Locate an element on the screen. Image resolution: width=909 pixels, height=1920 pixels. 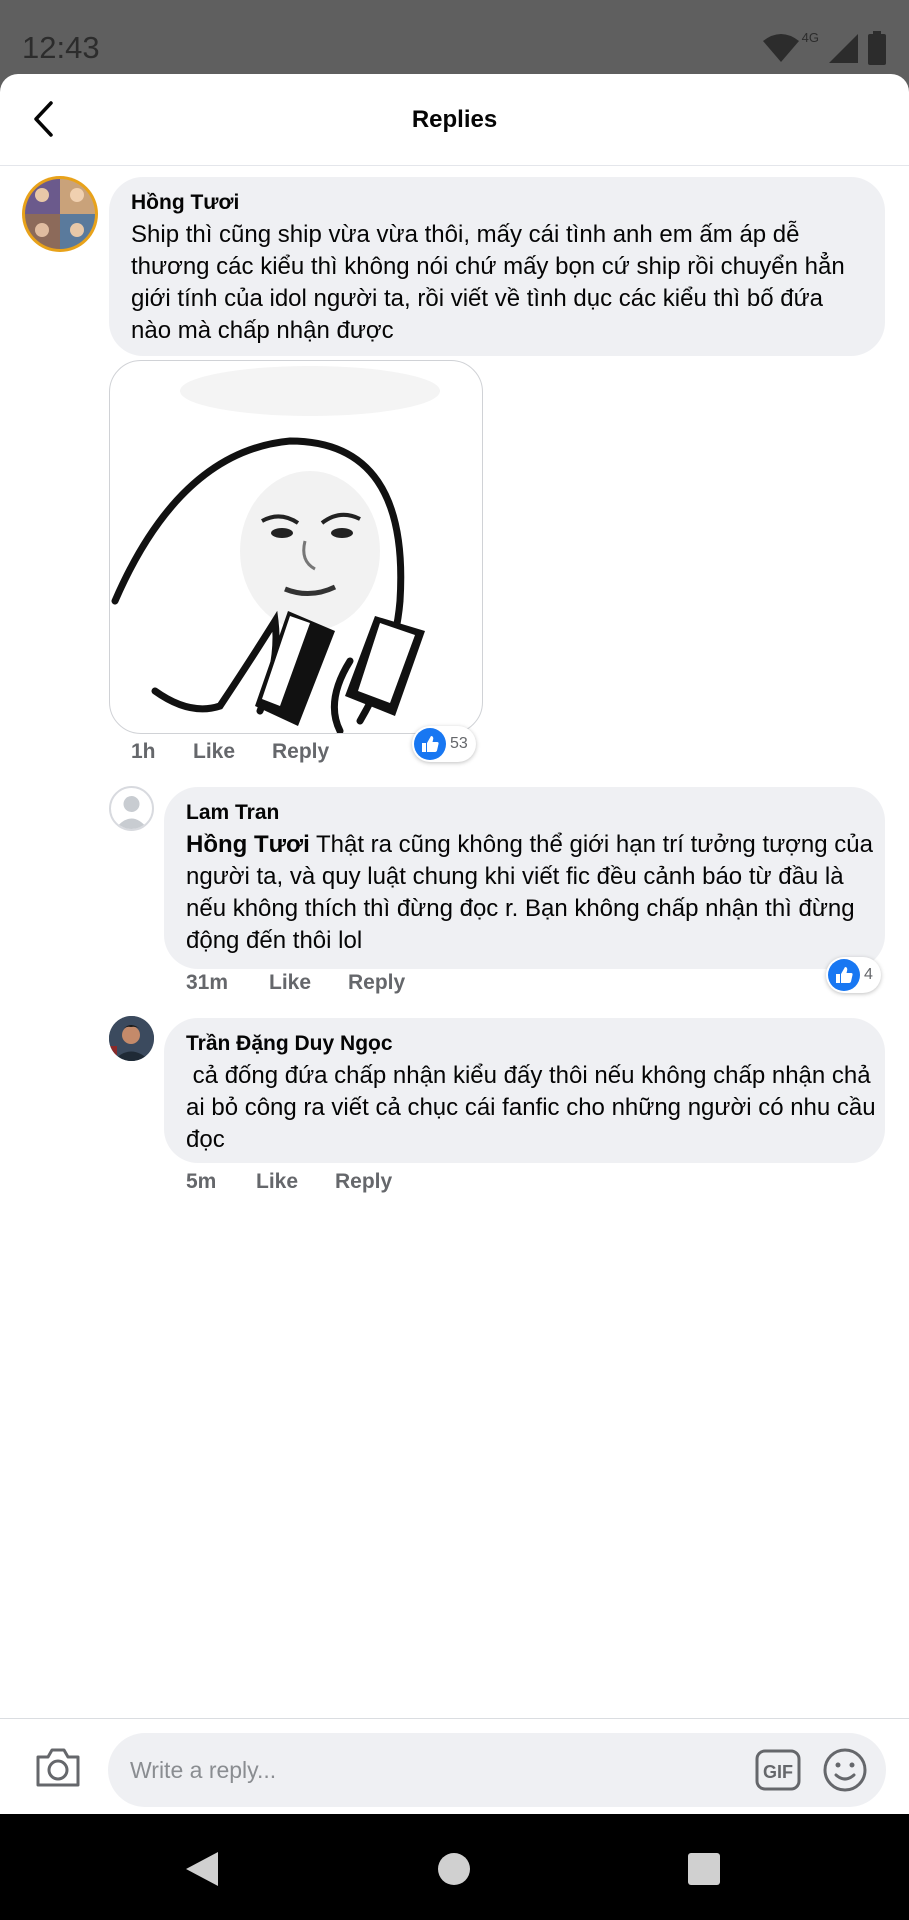
header: Replies is located at coordinates (454, 120).